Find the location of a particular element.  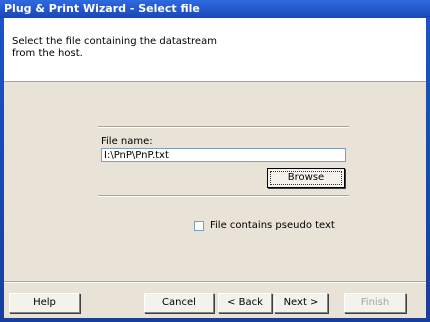

footer-divider is located at coordinates (215, 282).